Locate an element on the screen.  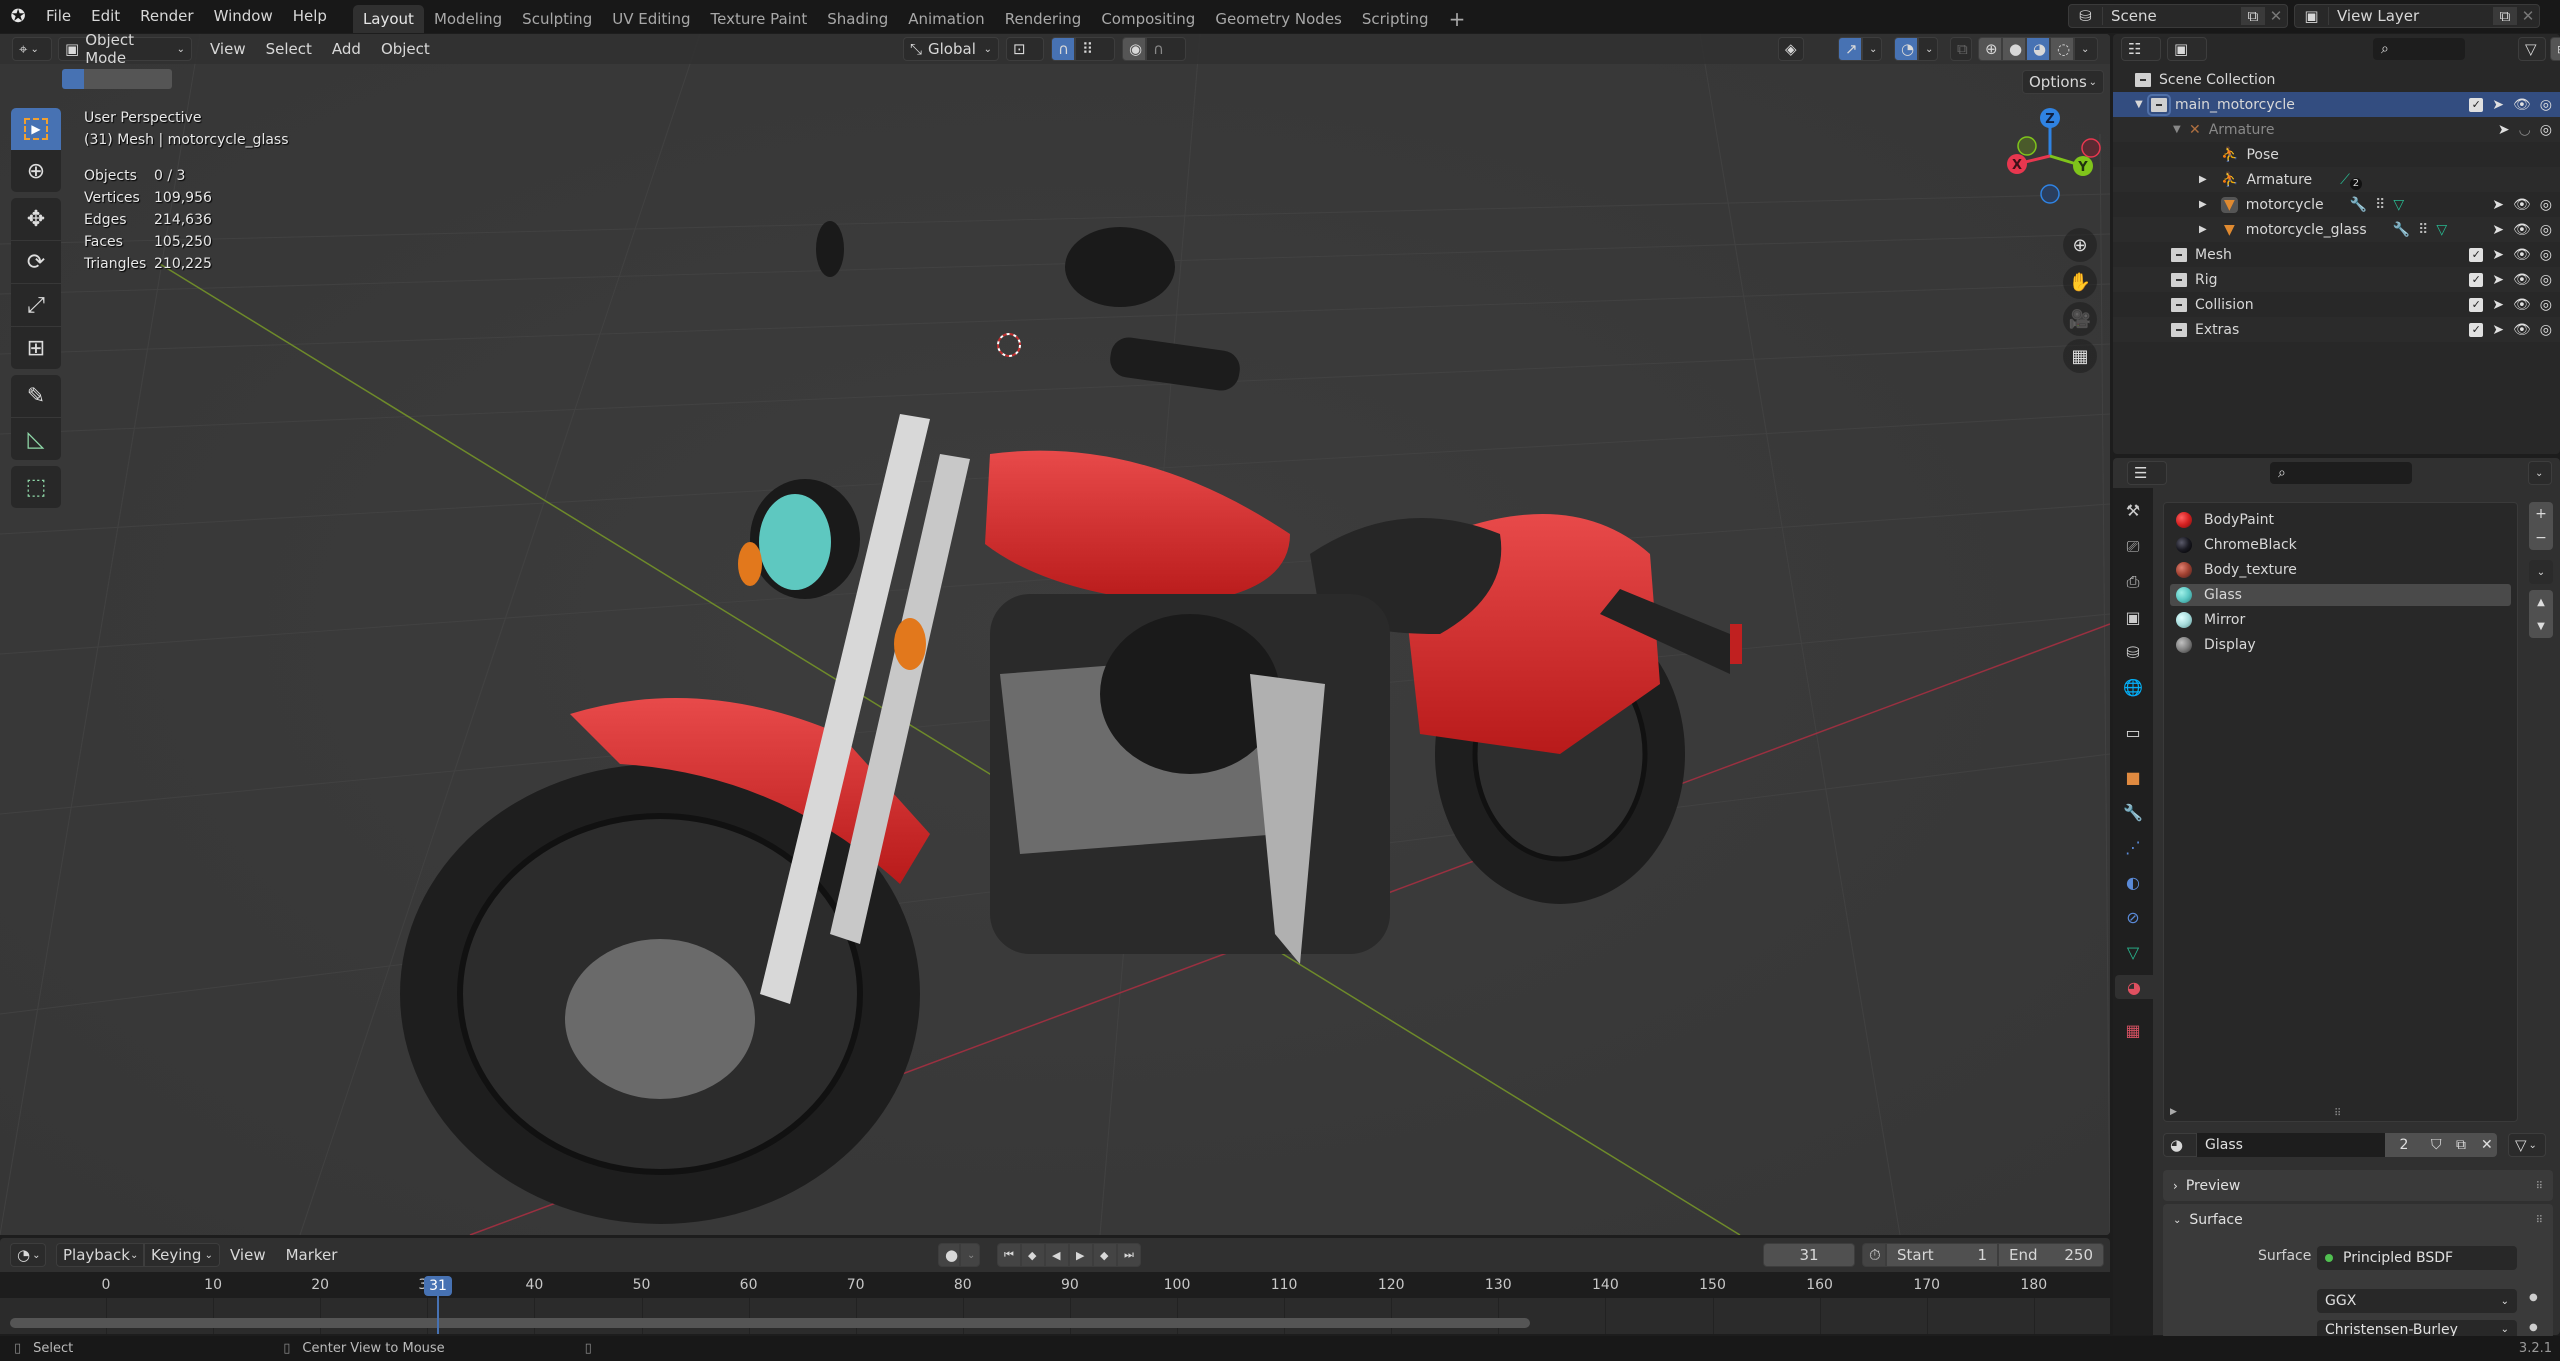
delete-view-layer-icon: ✕ is located at coordinates (2528, 16).